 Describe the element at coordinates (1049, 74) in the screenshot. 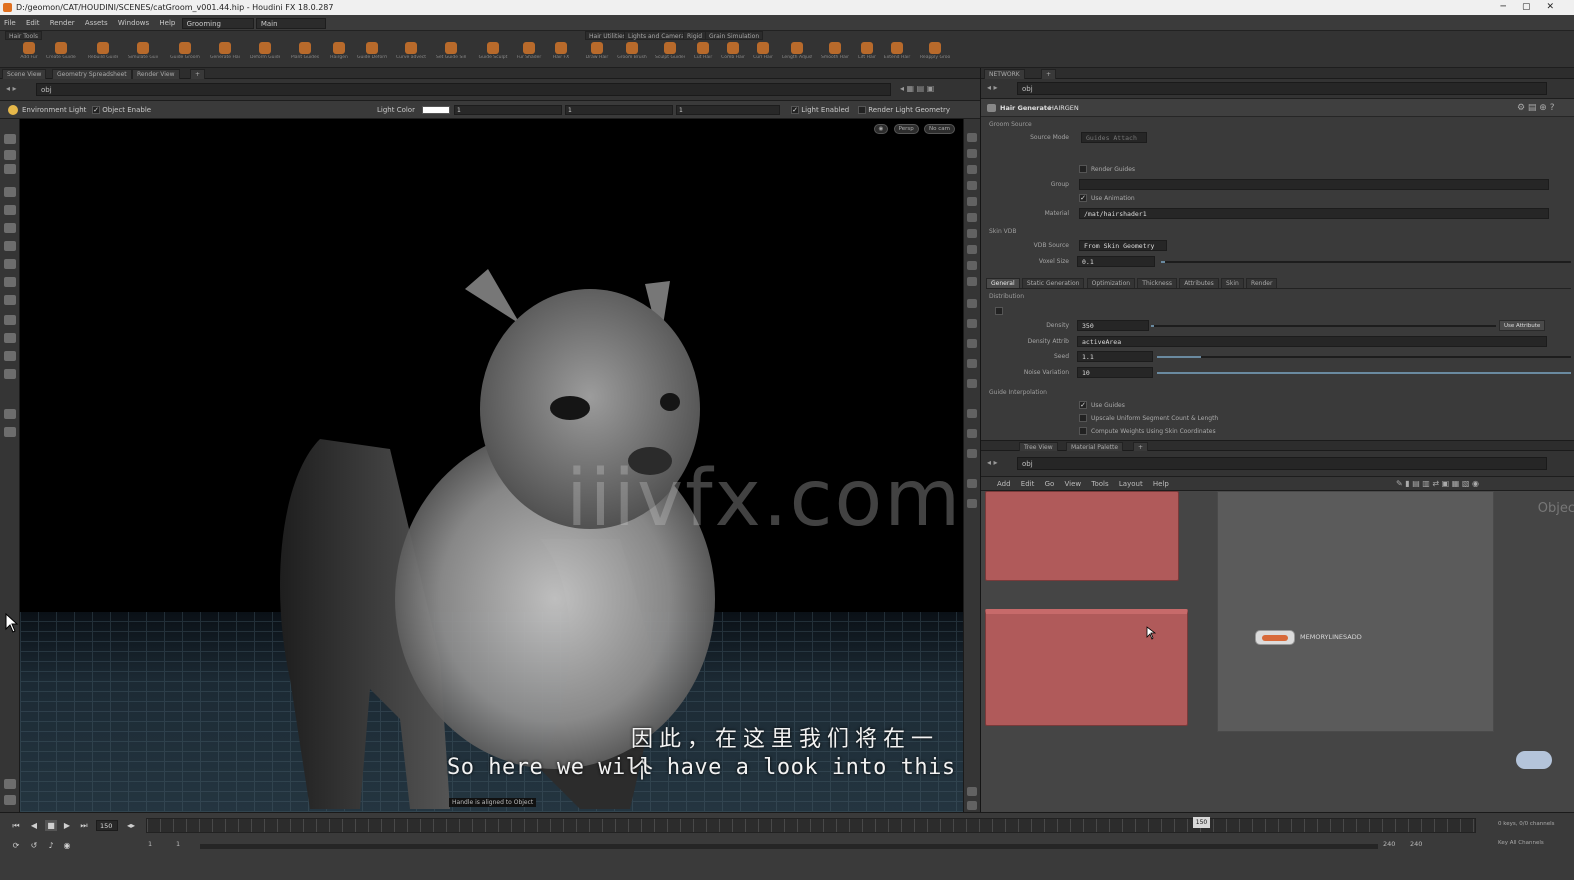

I see `add-tab-button: +` at that location.